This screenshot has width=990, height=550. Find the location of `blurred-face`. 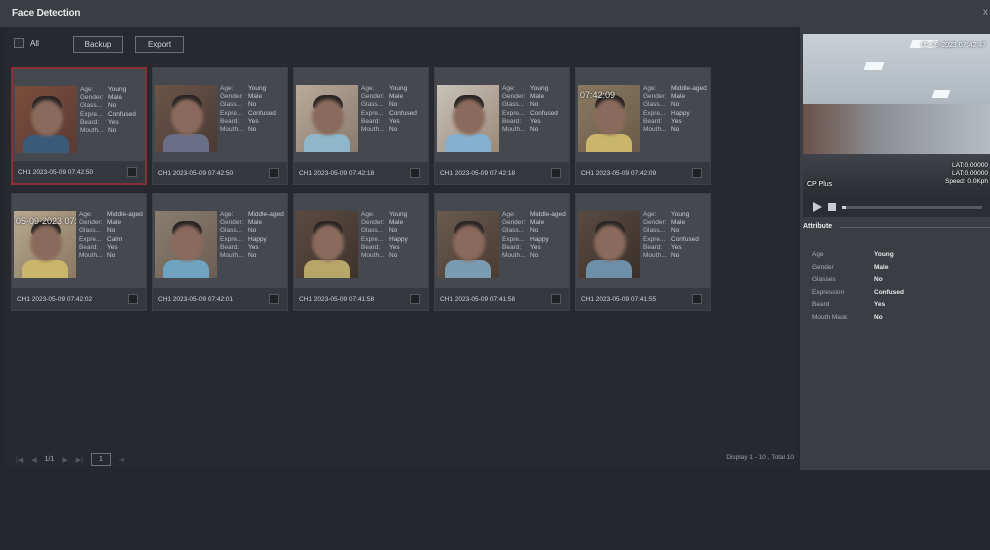

blurred-face is located at coordinates (46, 243).